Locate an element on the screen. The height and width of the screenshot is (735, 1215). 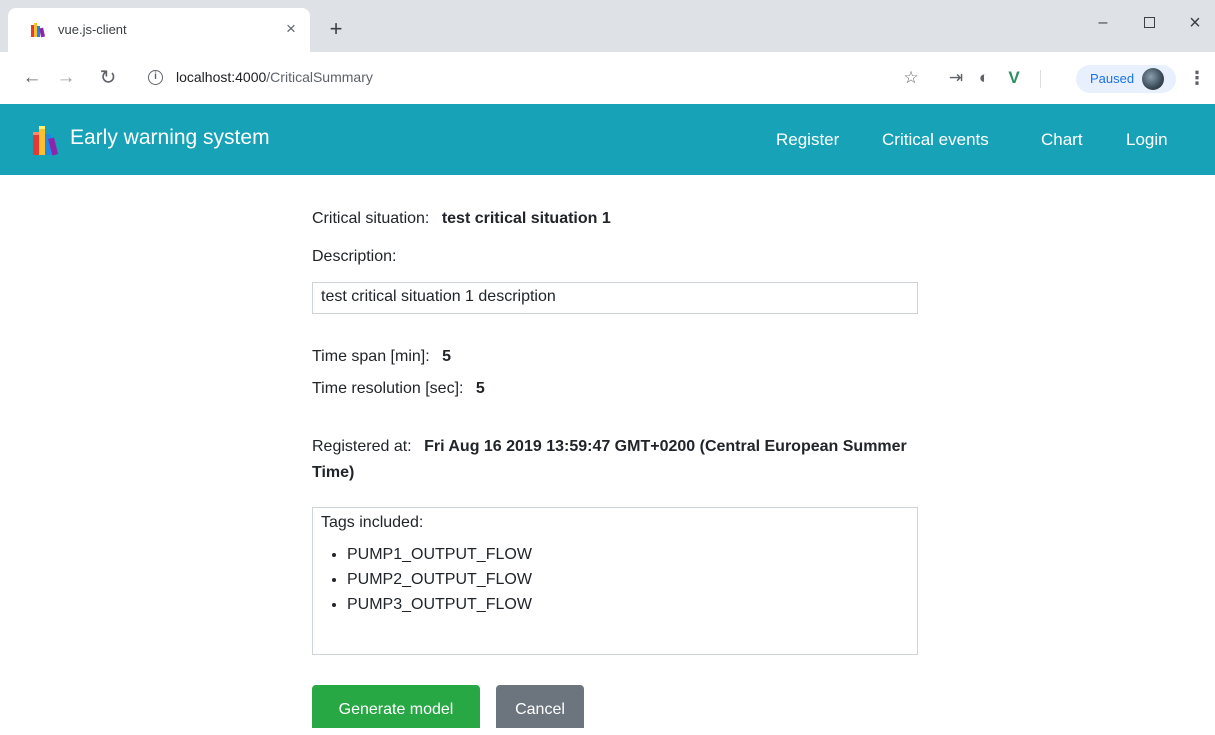
timespan-value: 5 is located at coordinates (447, 356).